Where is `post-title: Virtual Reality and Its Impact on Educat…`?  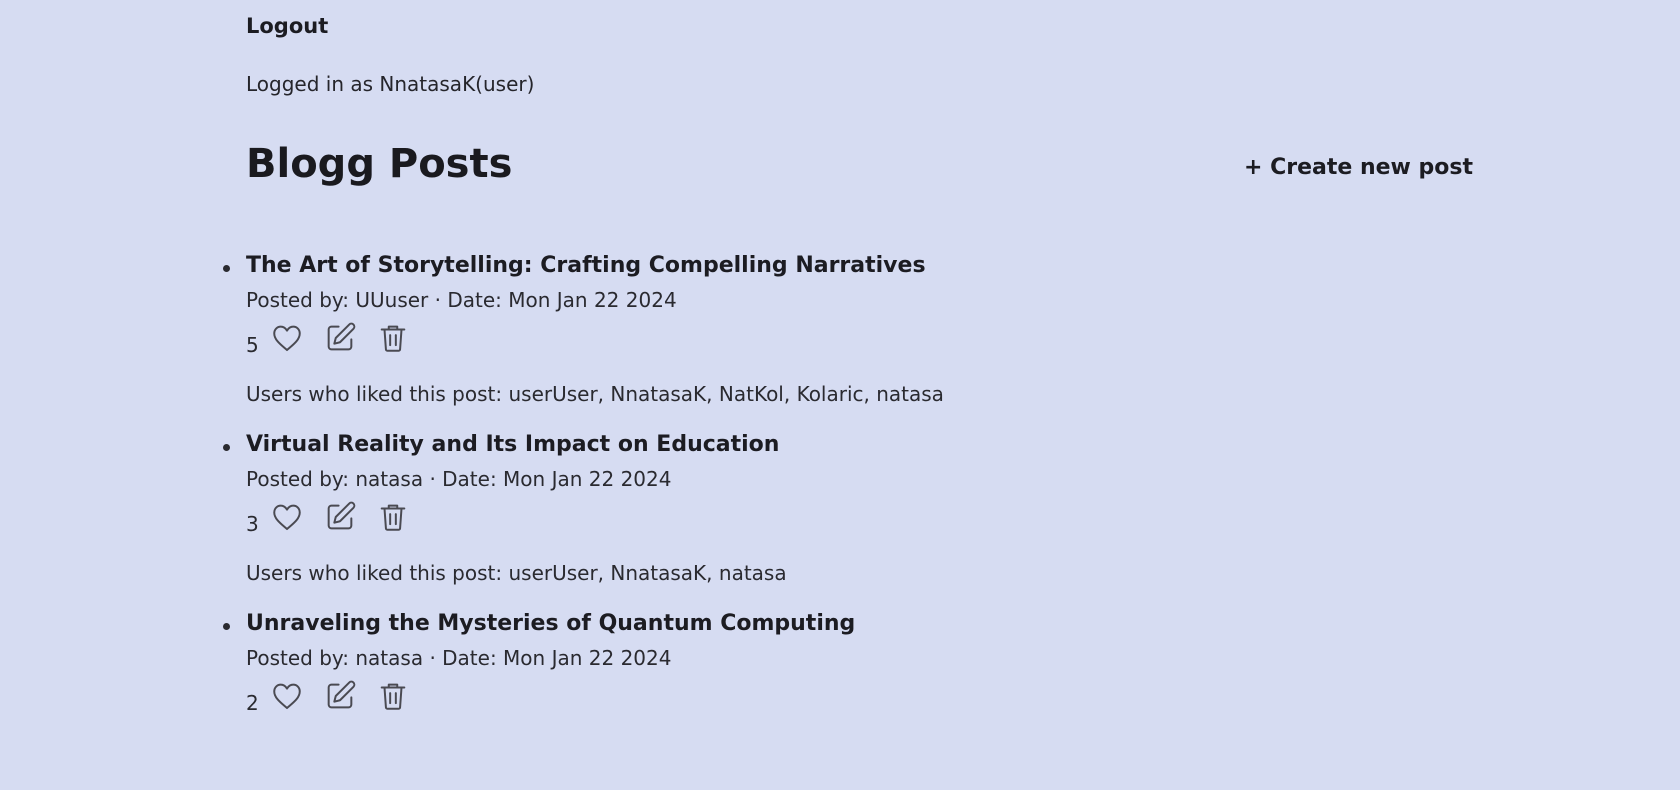
post-title: Virtual Reality and Its Impact on Educat… is located at coordinates (512, 444).